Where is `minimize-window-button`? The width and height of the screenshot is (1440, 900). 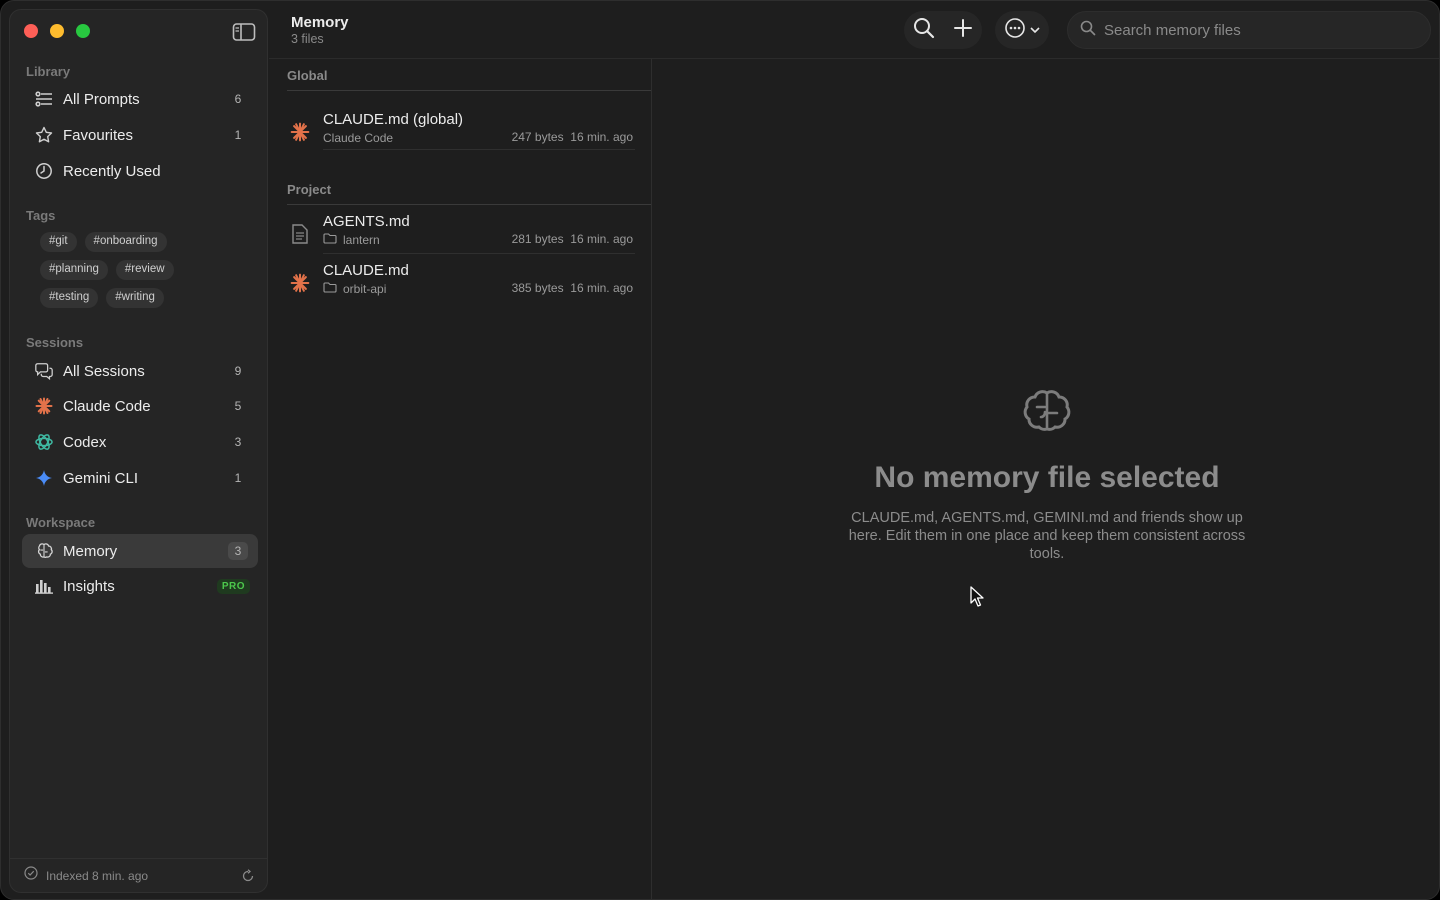 minimize-window-button is located at coordinates (57, 31).